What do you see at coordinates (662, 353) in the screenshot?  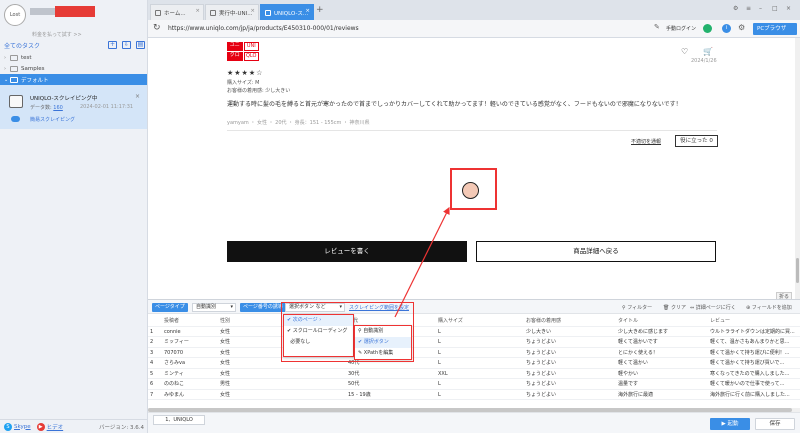 I see `table-cell: とにかく使える！` at bounding box center [662, 353].